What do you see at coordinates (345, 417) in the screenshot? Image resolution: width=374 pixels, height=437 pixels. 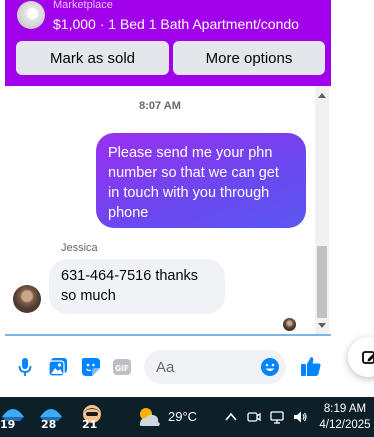 I see `system-clock: 8:19 AM 4/12/2025` at bounding box center [345, 417].